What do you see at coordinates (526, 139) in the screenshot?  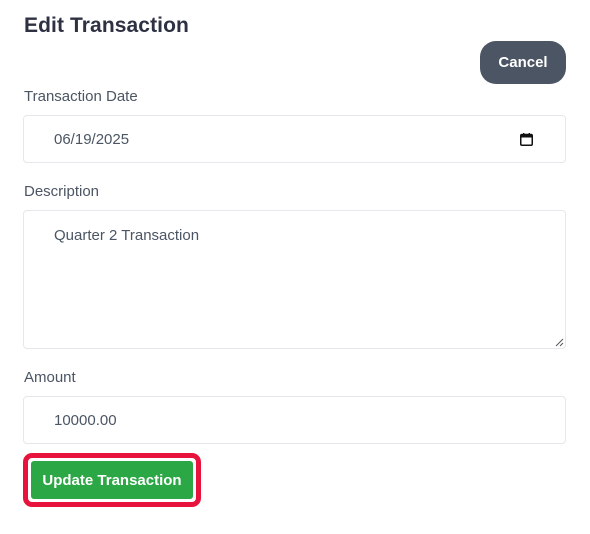 I see `calendar-icon` at bounding box center [526, 139].